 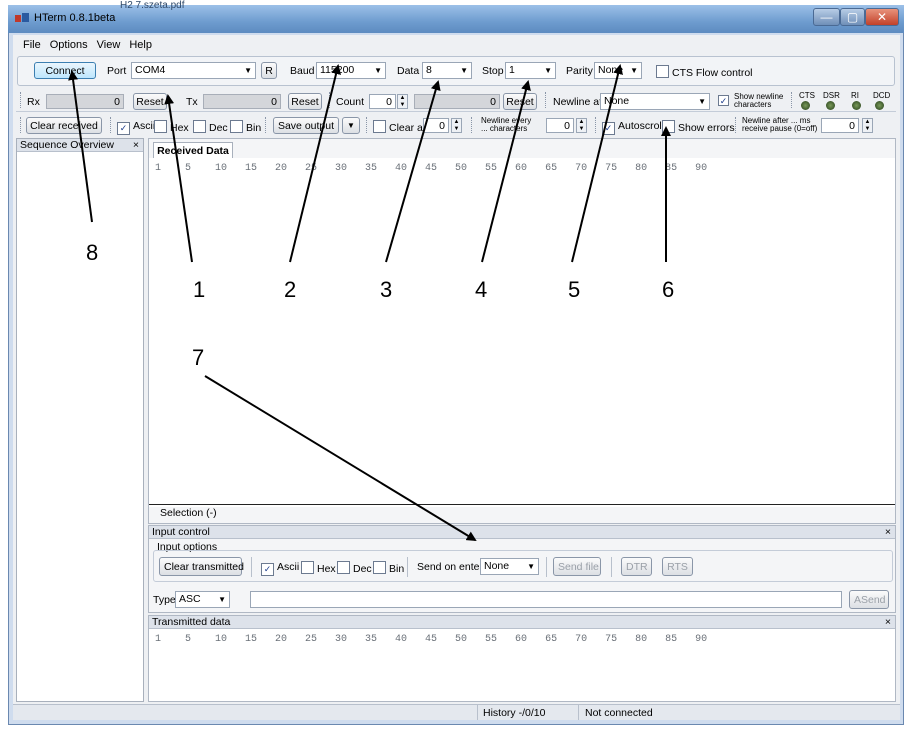 I want to click on callout-6: 6, so click(x=668, y=289).